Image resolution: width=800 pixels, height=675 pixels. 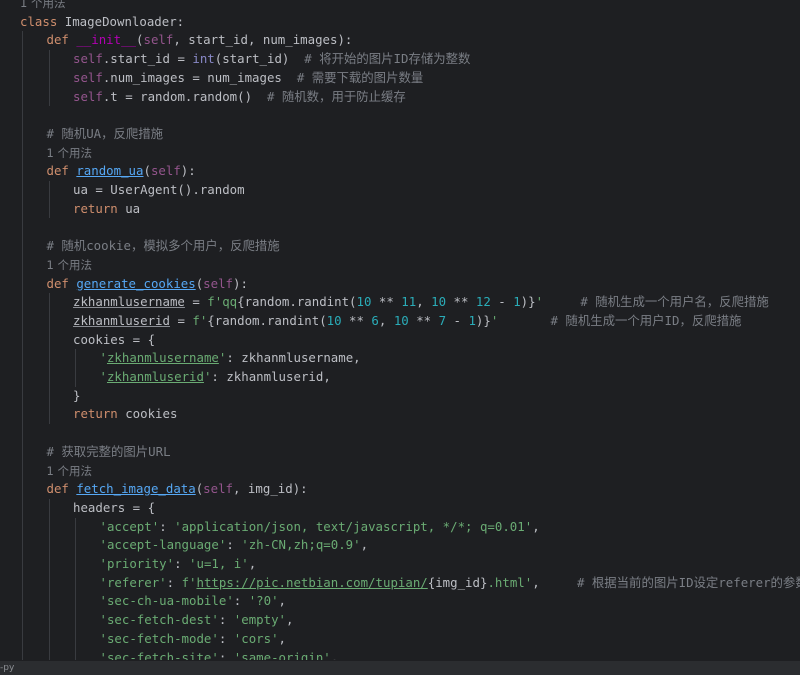 I want to click on code-token: ImageDownloader, so click(x=121, y=21).